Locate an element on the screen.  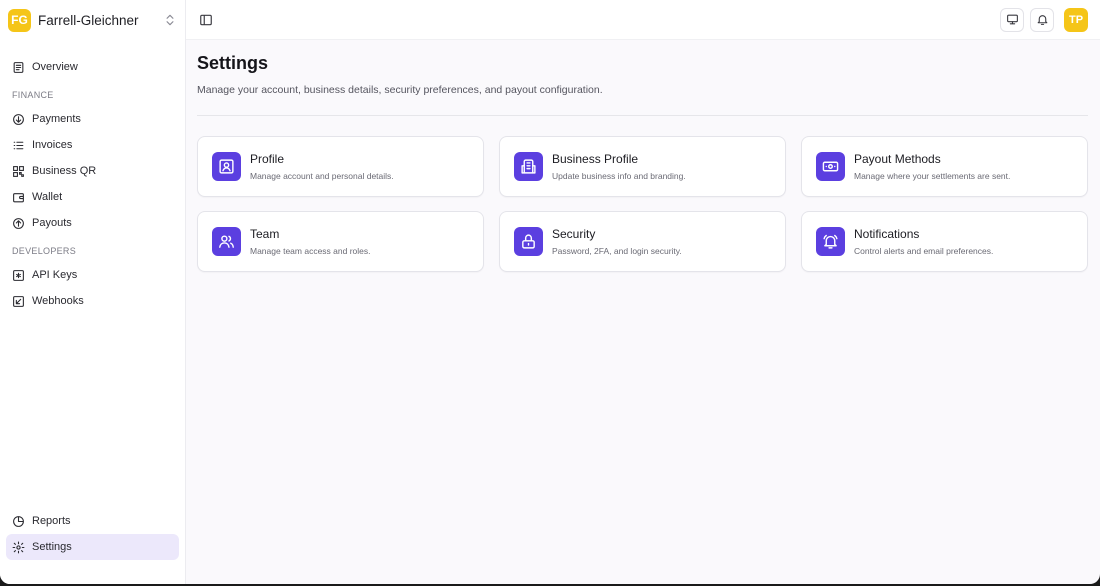
sidebar-item-label: Business QR is located at coordinates (64, 171).